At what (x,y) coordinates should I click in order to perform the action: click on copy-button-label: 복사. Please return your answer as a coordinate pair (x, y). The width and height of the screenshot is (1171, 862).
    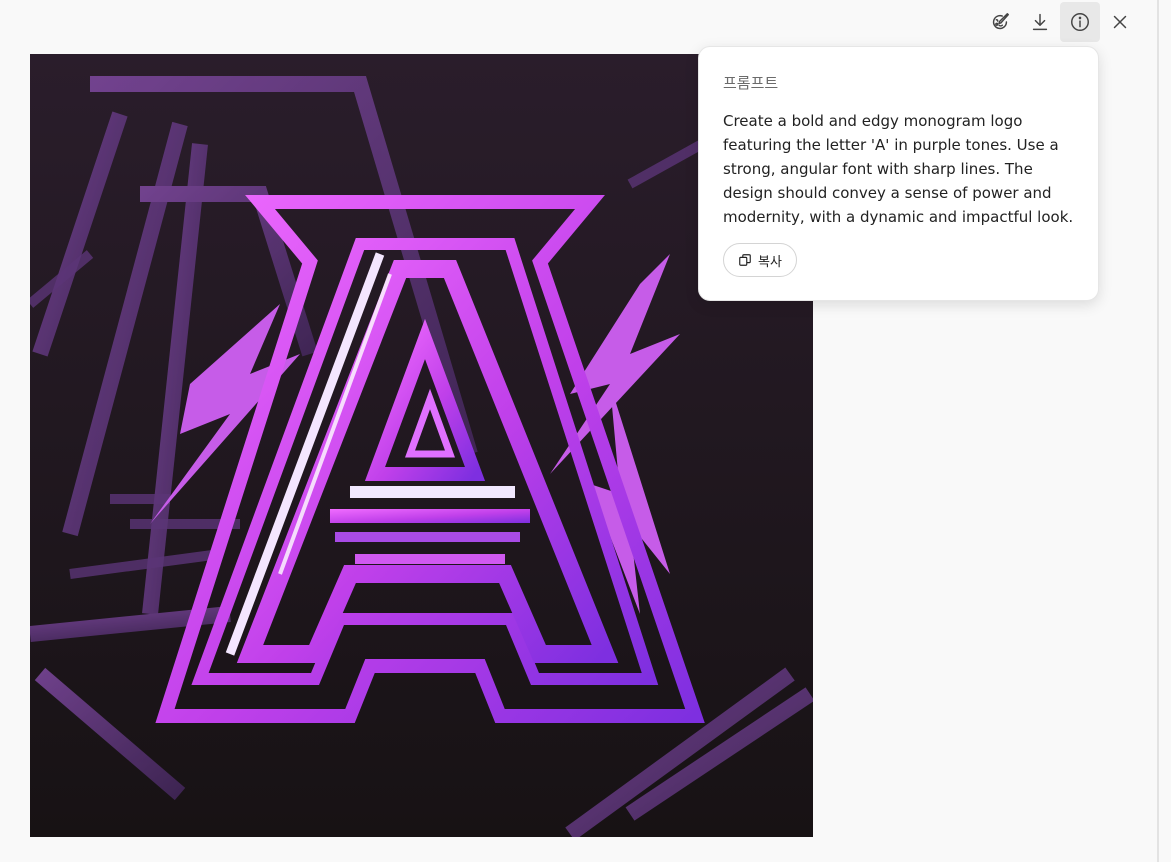
    Looking at the image, I should click on (770, 262).